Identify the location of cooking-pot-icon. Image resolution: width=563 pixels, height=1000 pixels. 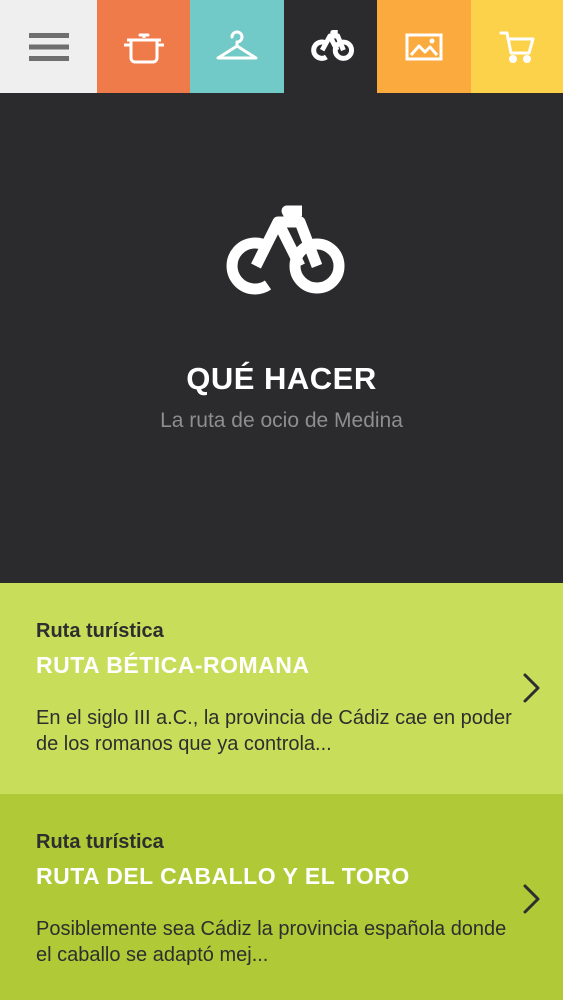
(143, 48).